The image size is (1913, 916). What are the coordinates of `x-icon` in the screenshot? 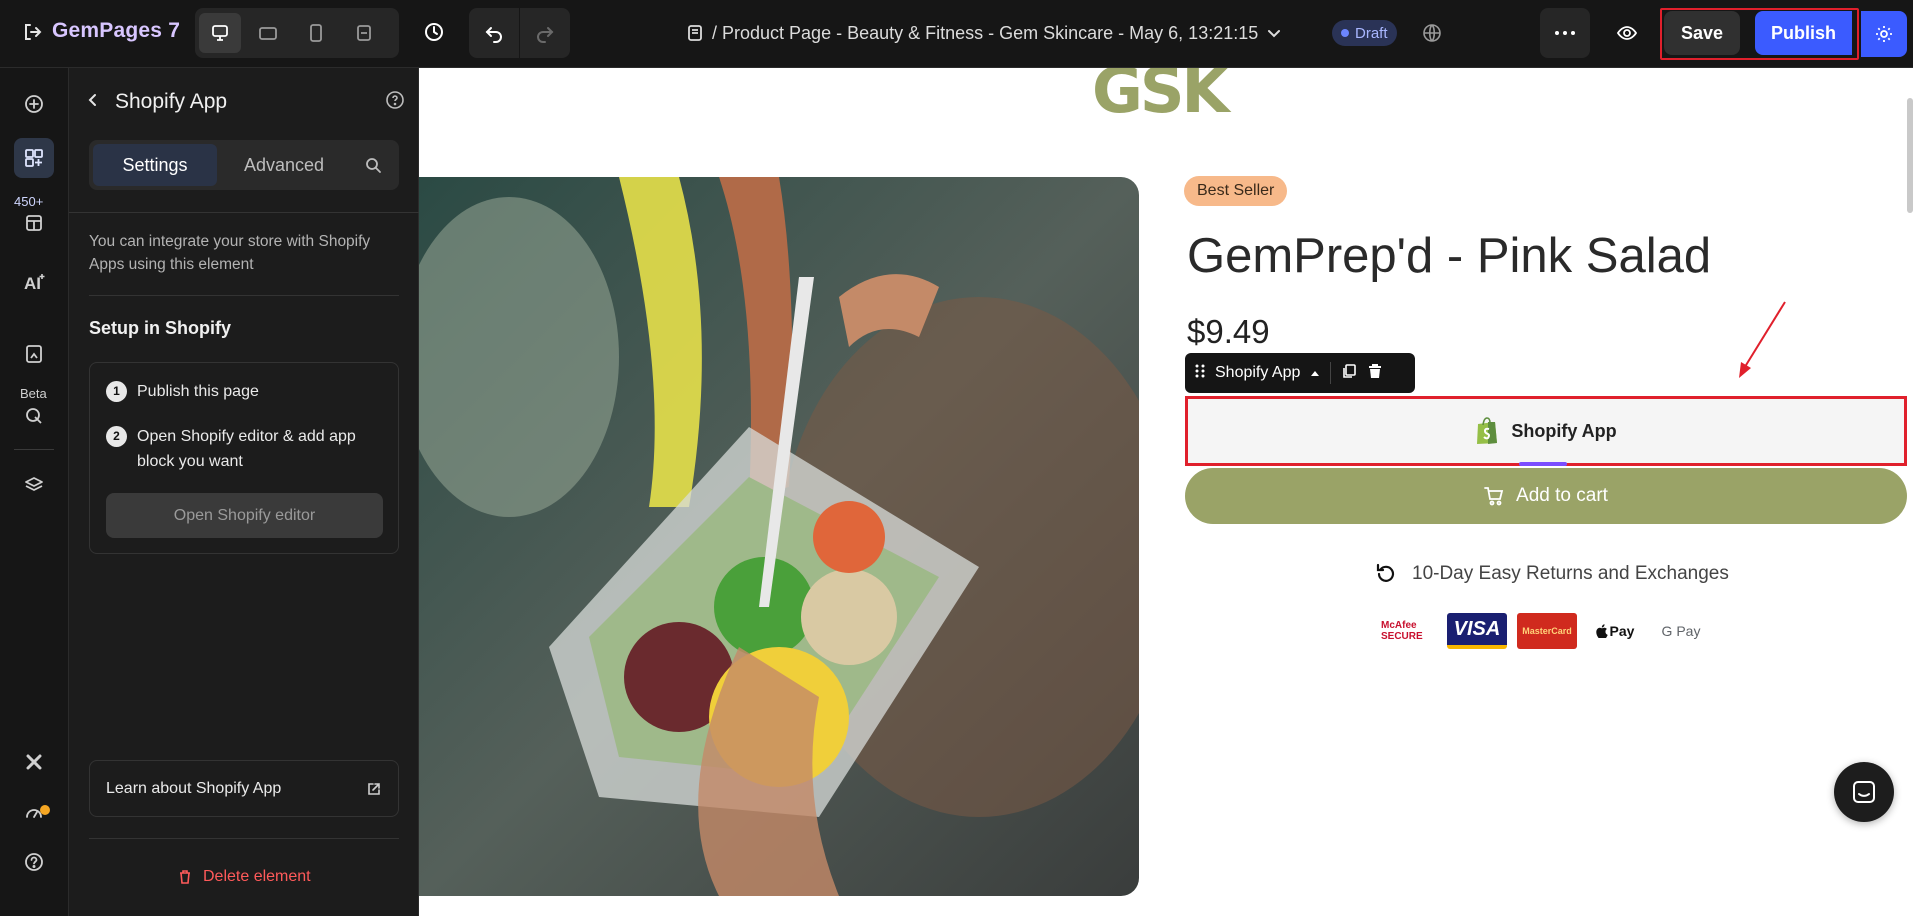 It's located at (34, 762).